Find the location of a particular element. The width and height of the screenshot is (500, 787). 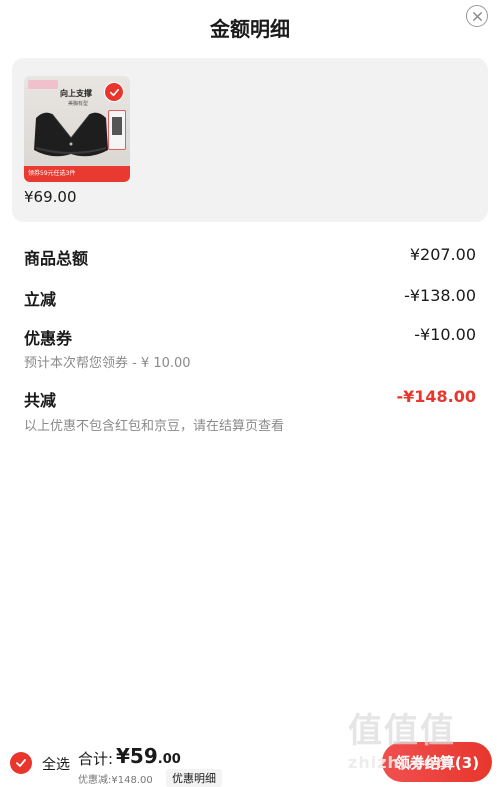

total-value: ¥207.00 is located at coordinates (442, 254).